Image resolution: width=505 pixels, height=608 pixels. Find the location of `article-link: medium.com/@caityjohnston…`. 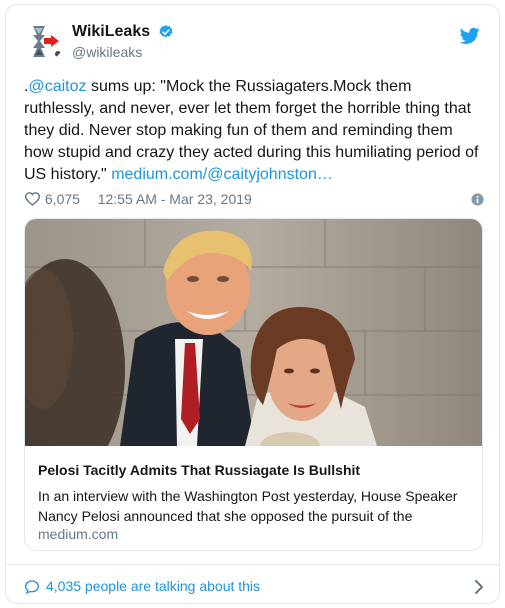

article-link: medium.com/@caityjohnston… is located at coordinates (222, 174).